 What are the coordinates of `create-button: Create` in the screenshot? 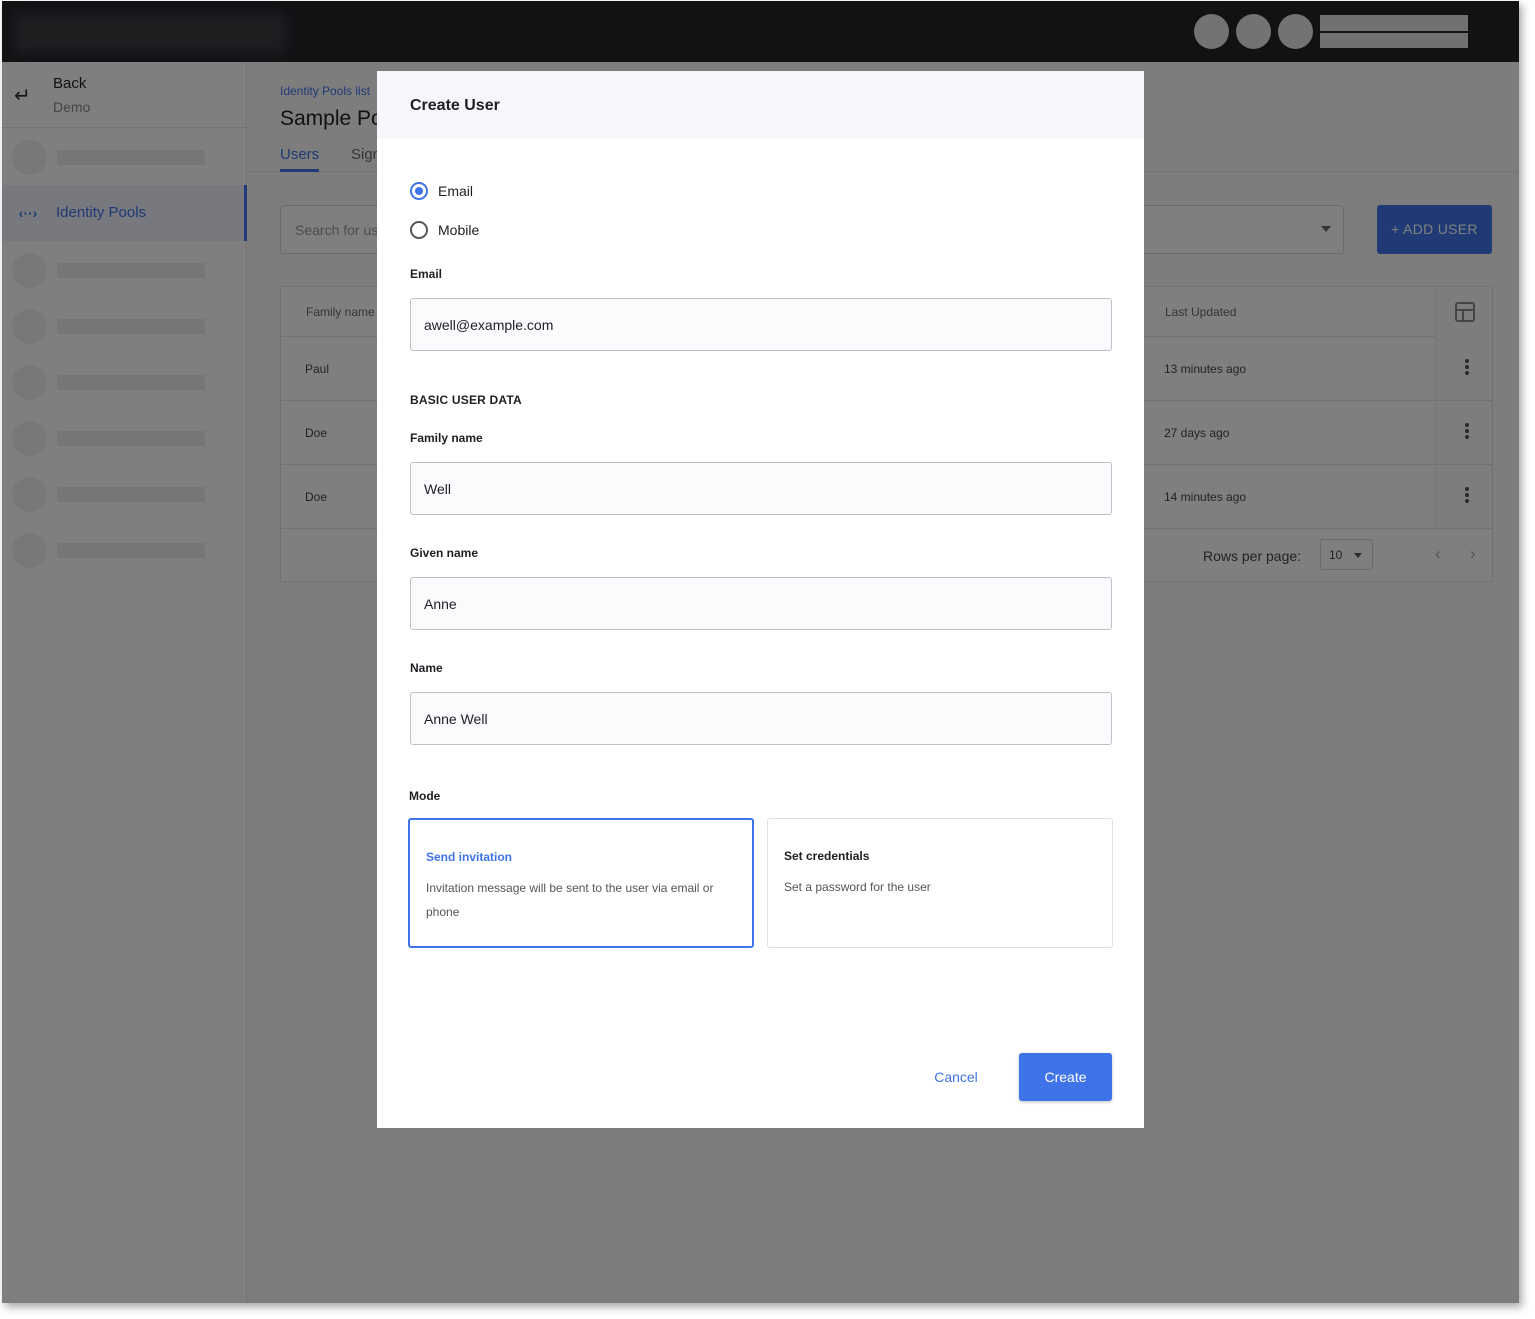 It's located at (1065, 1077).